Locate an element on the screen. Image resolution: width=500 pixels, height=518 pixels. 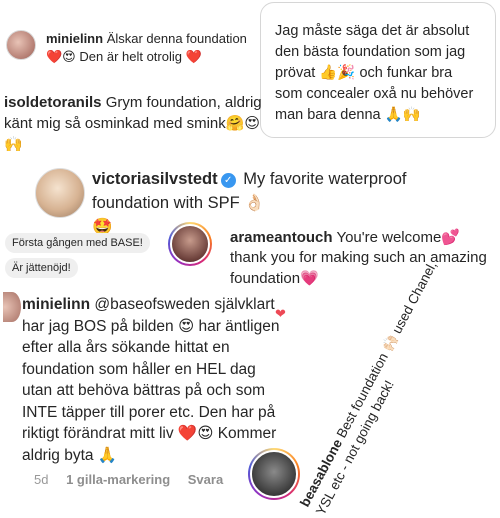
emoji: 🙌🏻 is located at coordinates (390, 343).